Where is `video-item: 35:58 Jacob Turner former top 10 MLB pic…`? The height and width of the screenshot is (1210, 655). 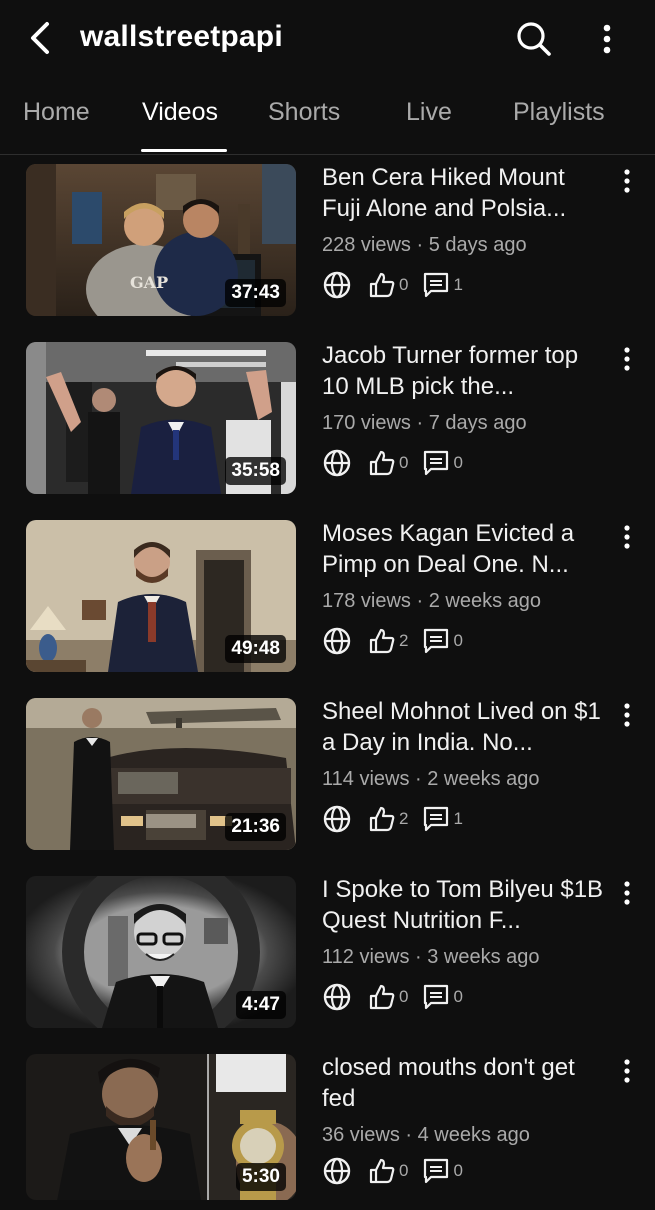
video-item: 35:58 Jacob Turner former top 10 MLB pic… is located at coordinates (327, 420).